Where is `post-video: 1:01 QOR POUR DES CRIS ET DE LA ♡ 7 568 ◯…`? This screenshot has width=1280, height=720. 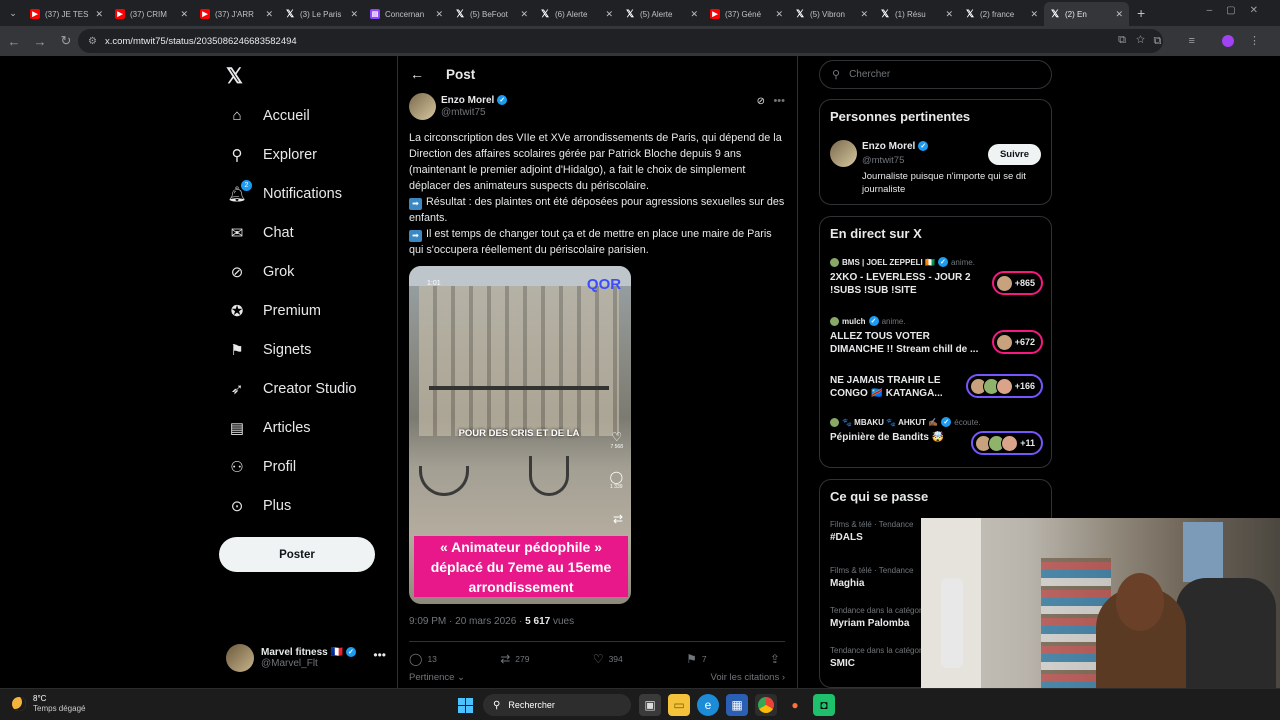
post-video: 1:01 QOR POUR DES CRIS ET DE LA ♡ 7 568 ◯… is located at coordinates (520, 435).